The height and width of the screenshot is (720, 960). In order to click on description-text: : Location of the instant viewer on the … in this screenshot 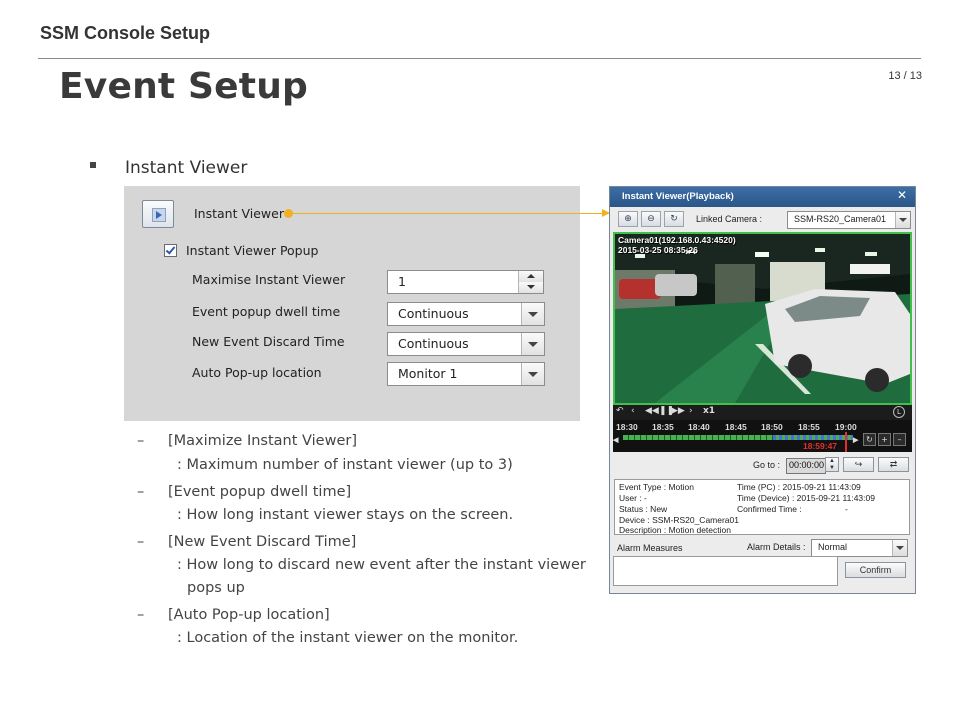, I will do `click(348, 638)`.